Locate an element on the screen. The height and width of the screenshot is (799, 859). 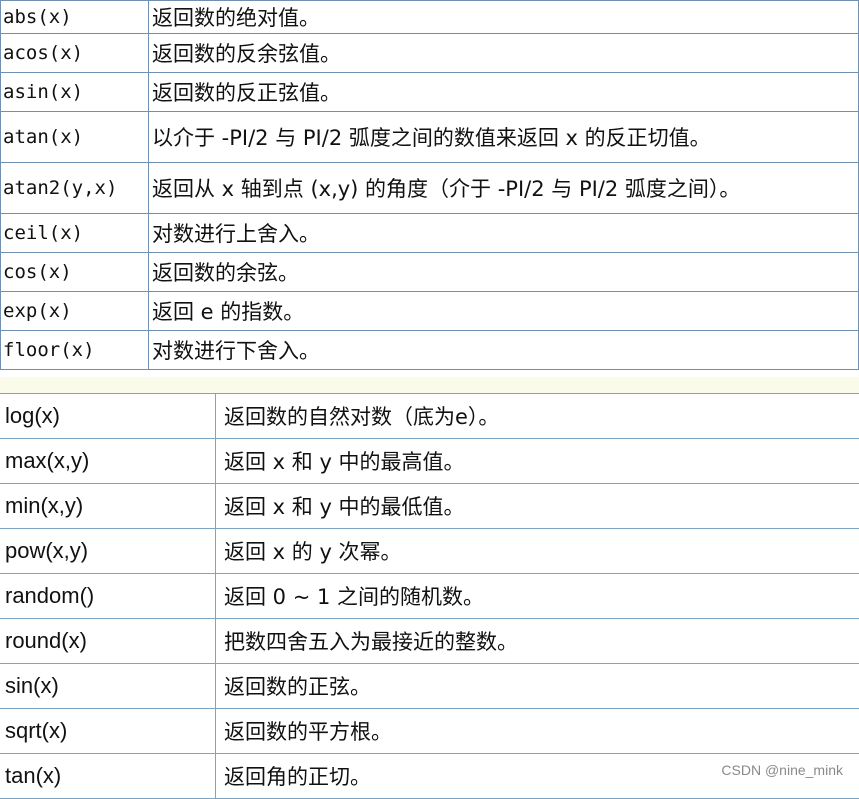
function-name: tan(x) is located at coordinates (108, 776).